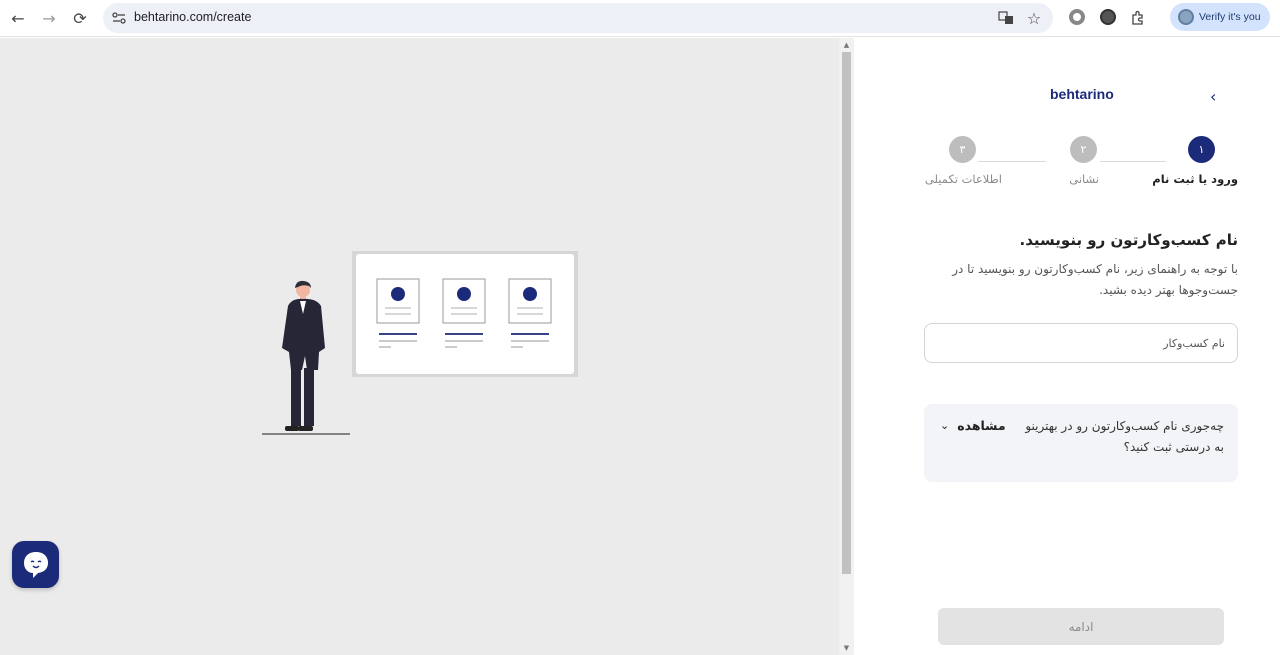 The image size is (1280, 655). I want to click on profile-verify-button: Verify it's you, so click(1220, 17).